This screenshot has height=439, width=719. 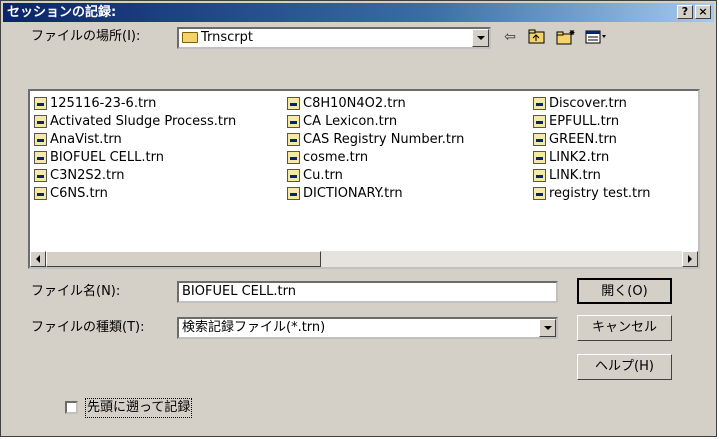 What do you see at coordinates (358, 12) in the screenshot?
I see `title-bar: セッションの記録: ? ×` at bounding box center [358, 12].